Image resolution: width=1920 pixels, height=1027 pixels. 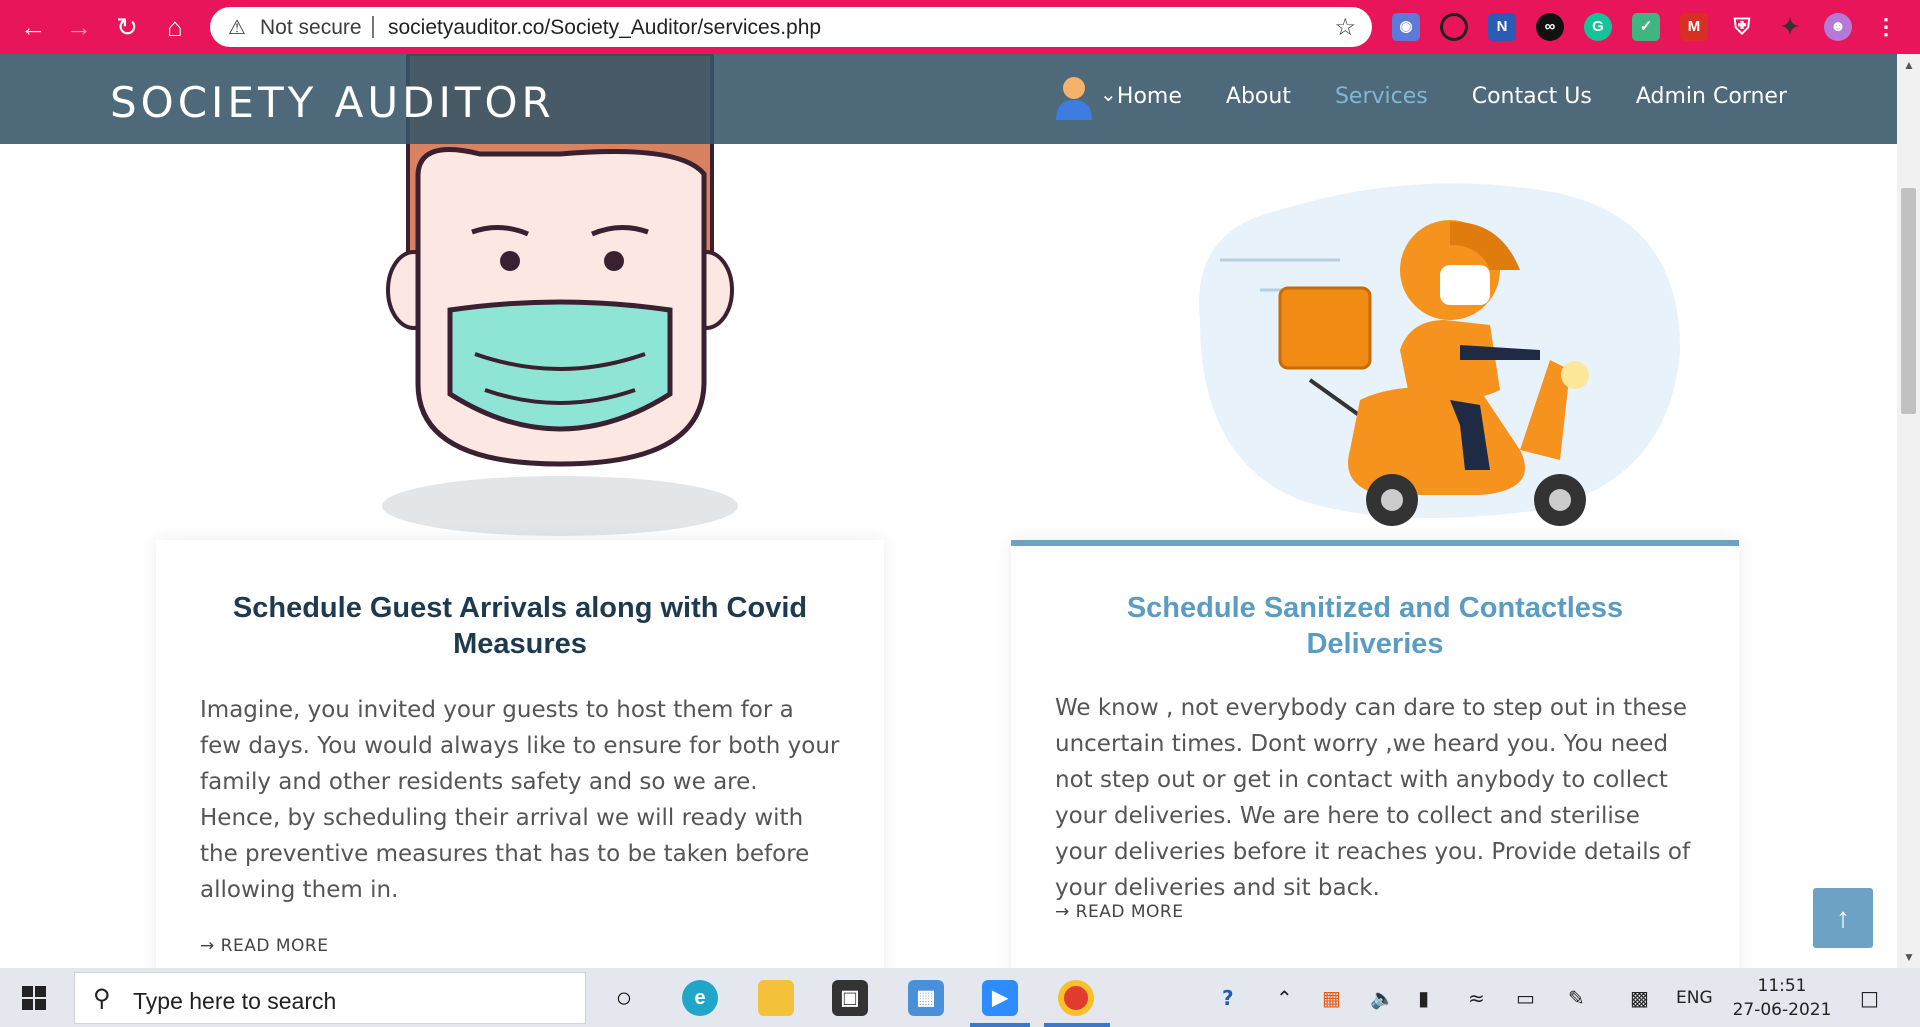 What do you see at coordinates (1694, 998) in the screenshot?
I see `language-indicator: ENG` at bounding box center [1694, 998].